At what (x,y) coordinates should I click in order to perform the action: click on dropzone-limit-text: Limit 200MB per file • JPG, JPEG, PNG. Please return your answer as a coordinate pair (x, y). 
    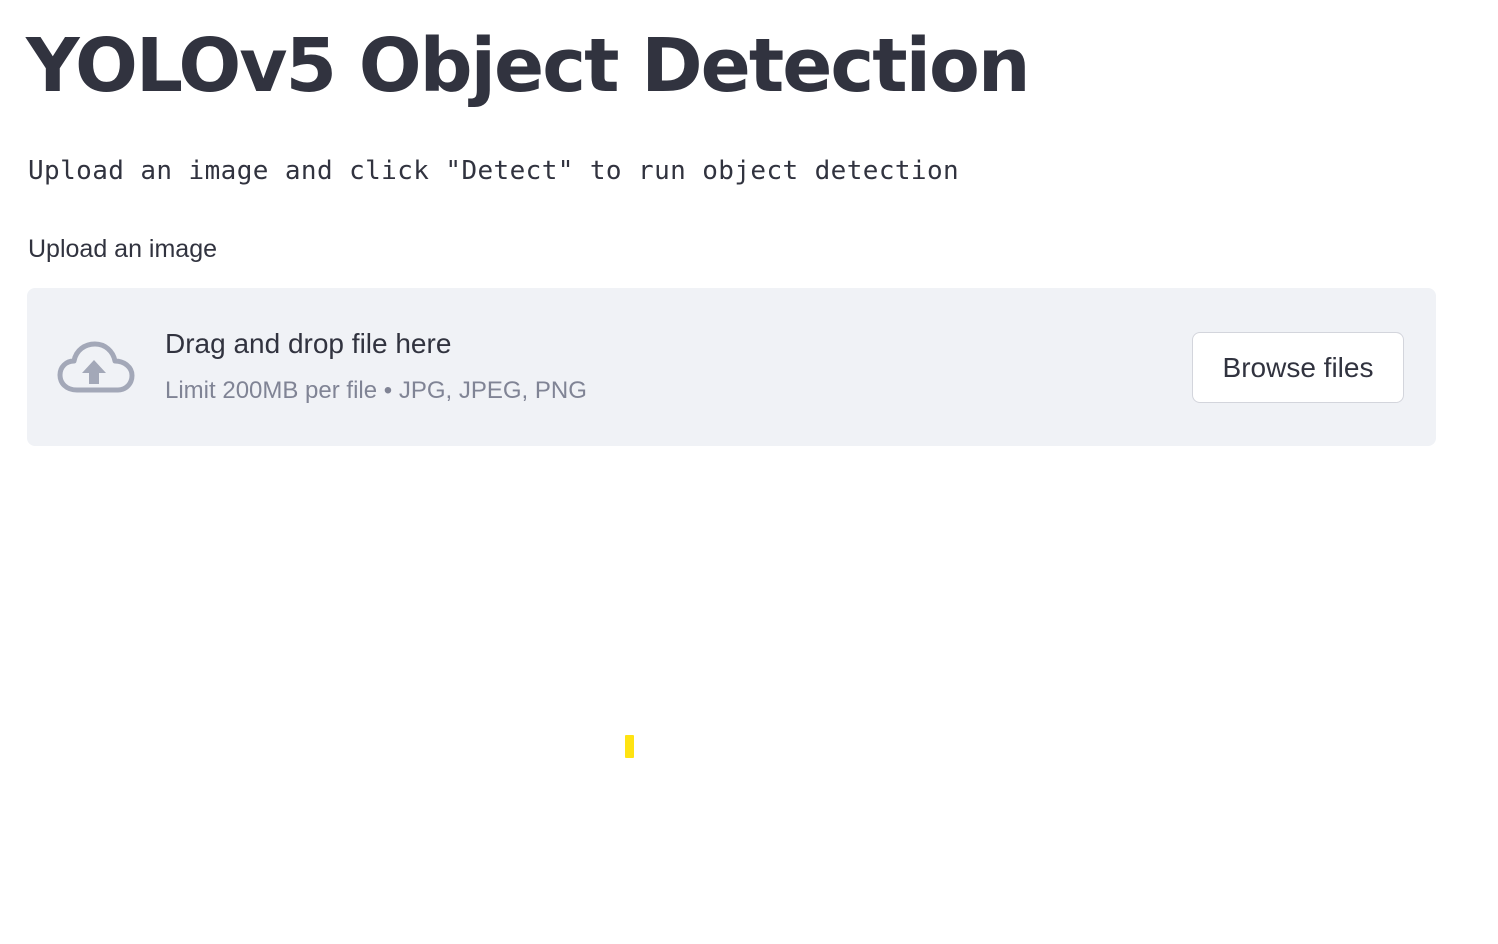
    Looking at the image, I should click on (376, 390).